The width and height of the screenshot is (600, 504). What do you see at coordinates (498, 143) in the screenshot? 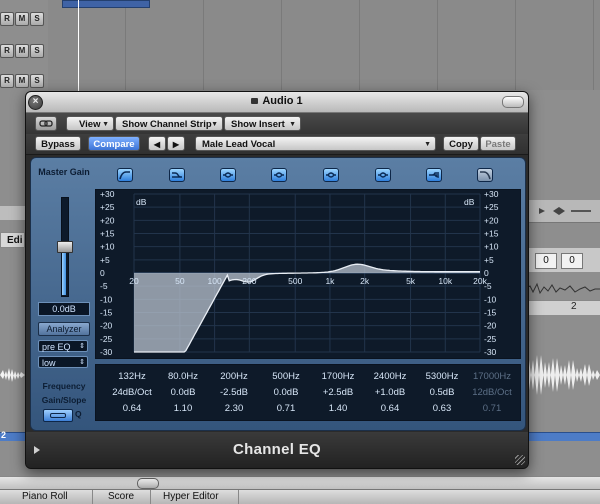
I see `paste-button: Paste` at bounding box center [498, 143].